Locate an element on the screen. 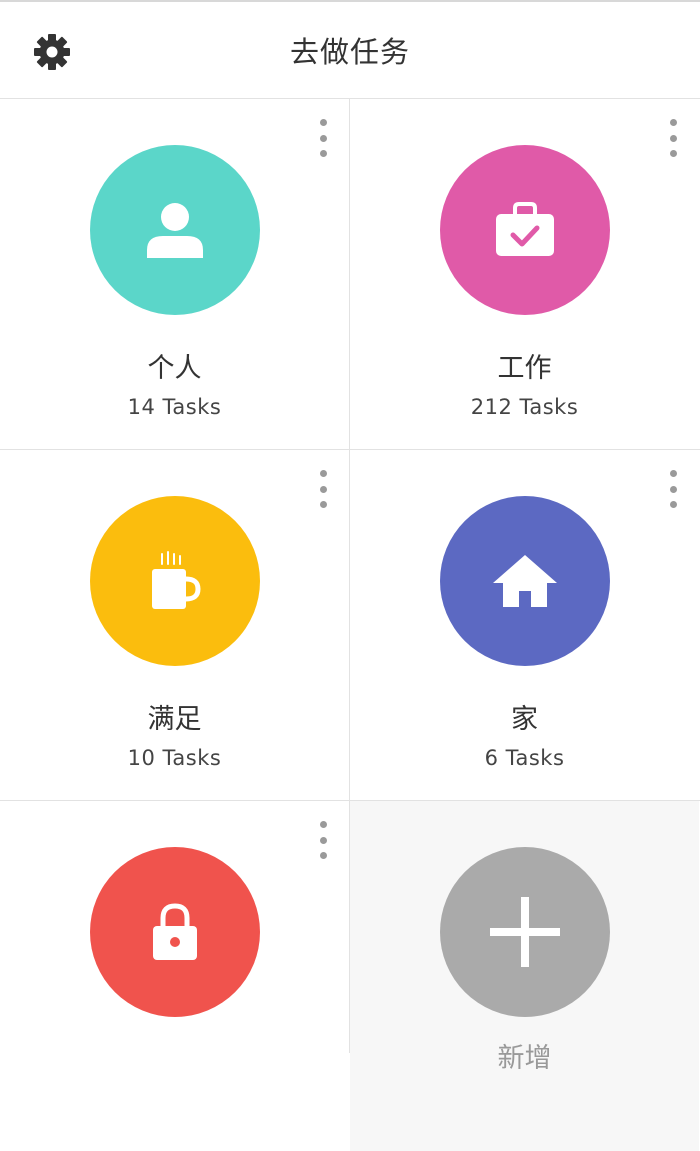  category-task-count: 14 Tasks is located at coordinates (174, 407).